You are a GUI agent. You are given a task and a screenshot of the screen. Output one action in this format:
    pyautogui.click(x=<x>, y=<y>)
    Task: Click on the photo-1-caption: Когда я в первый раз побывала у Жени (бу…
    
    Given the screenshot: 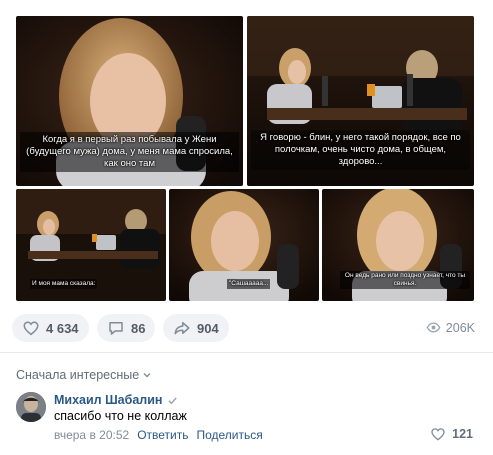 What is the action you would take?
    pyautogui.click(x=129, y=152)
    